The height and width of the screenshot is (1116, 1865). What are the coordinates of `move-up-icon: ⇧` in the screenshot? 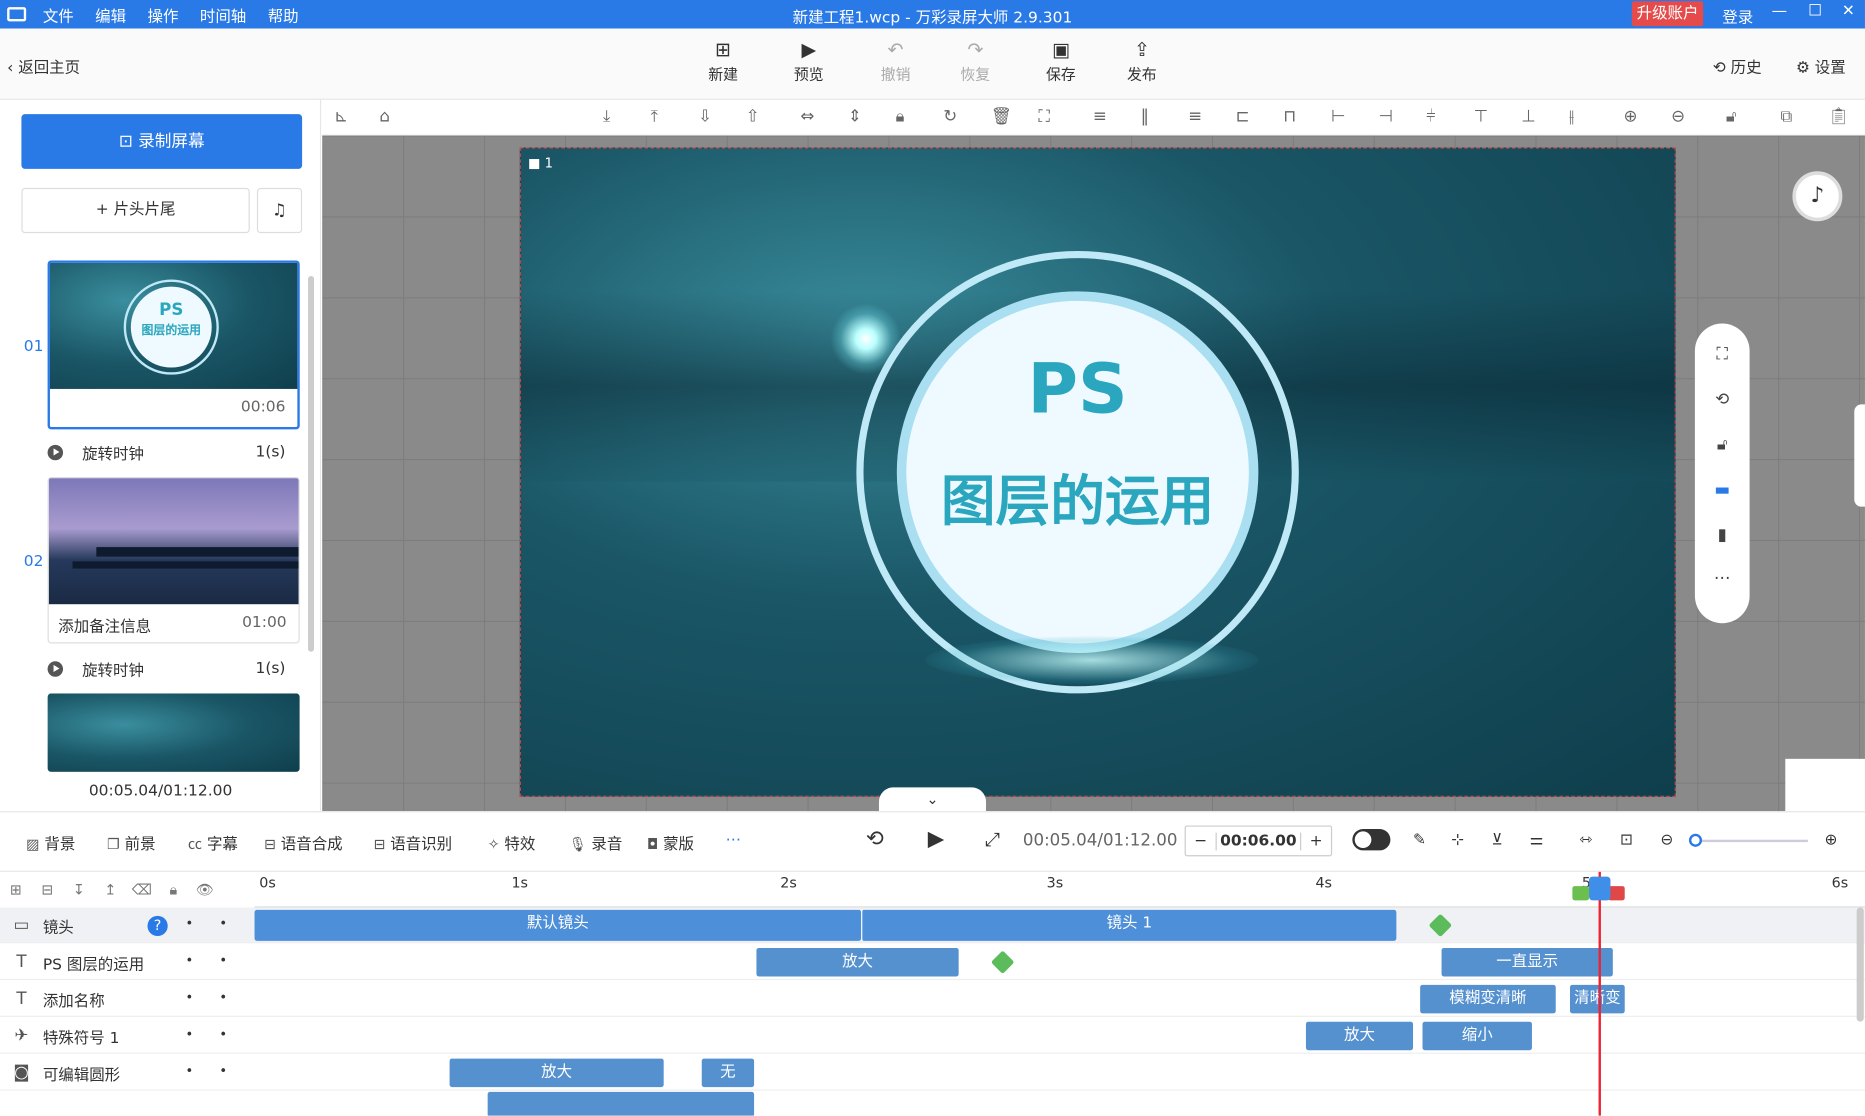 It's located at (753, 116).